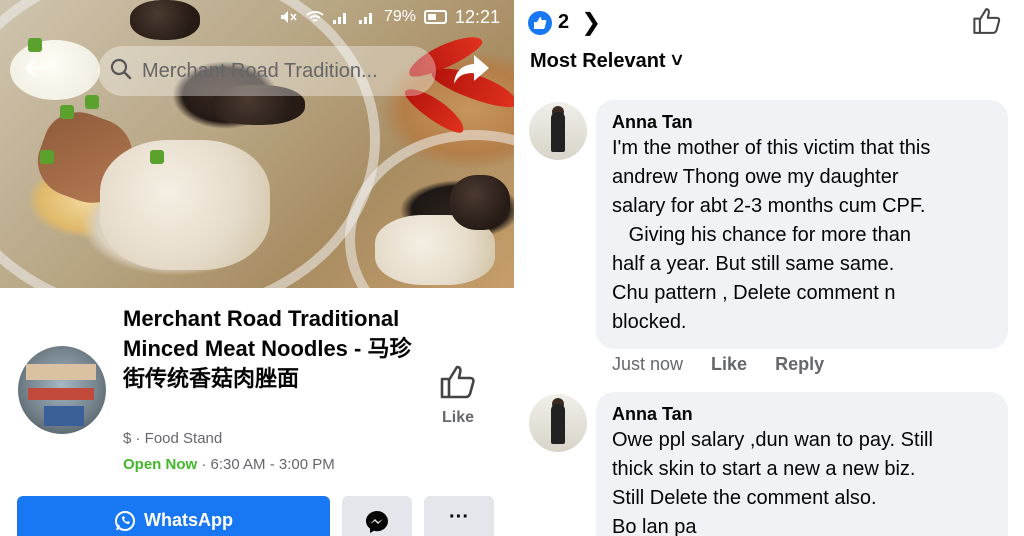 The height and width of the screenshot is (536, 1024). Describe the element at coordinates (266, 464) in the screenshot. I see `hours-text: · 6:30 AM - 3:00 PM` at that location.